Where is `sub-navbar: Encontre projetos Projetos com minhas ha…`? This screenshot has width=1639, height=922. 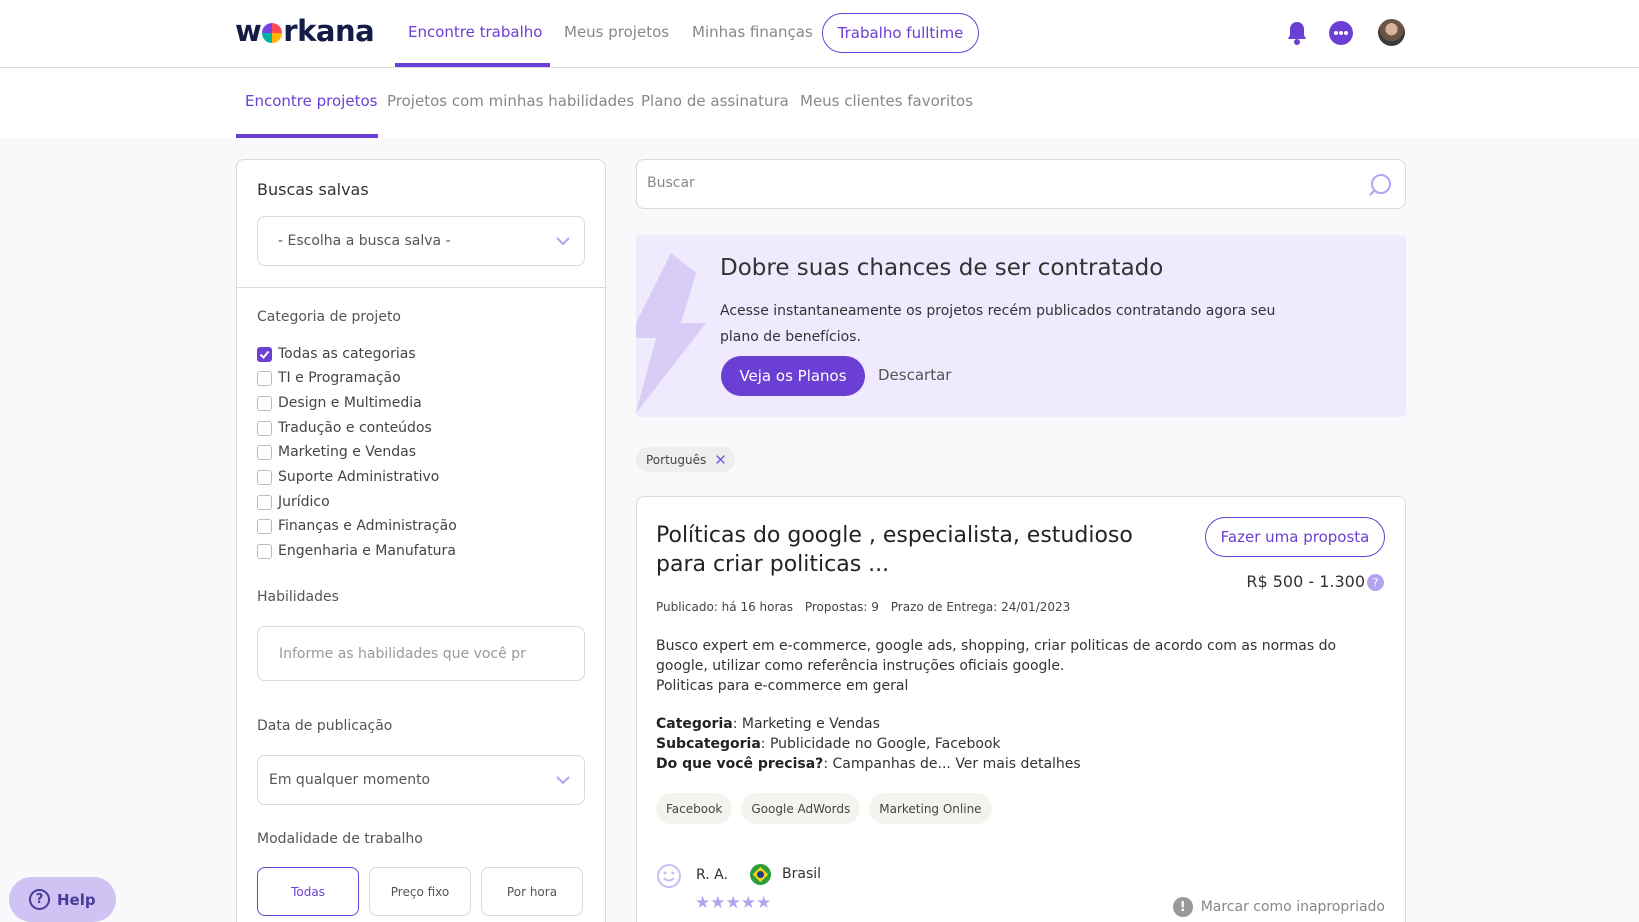 sub-navbar: Encontre projetos Projetos com minhas ha… is located at coordinates (819, 103).